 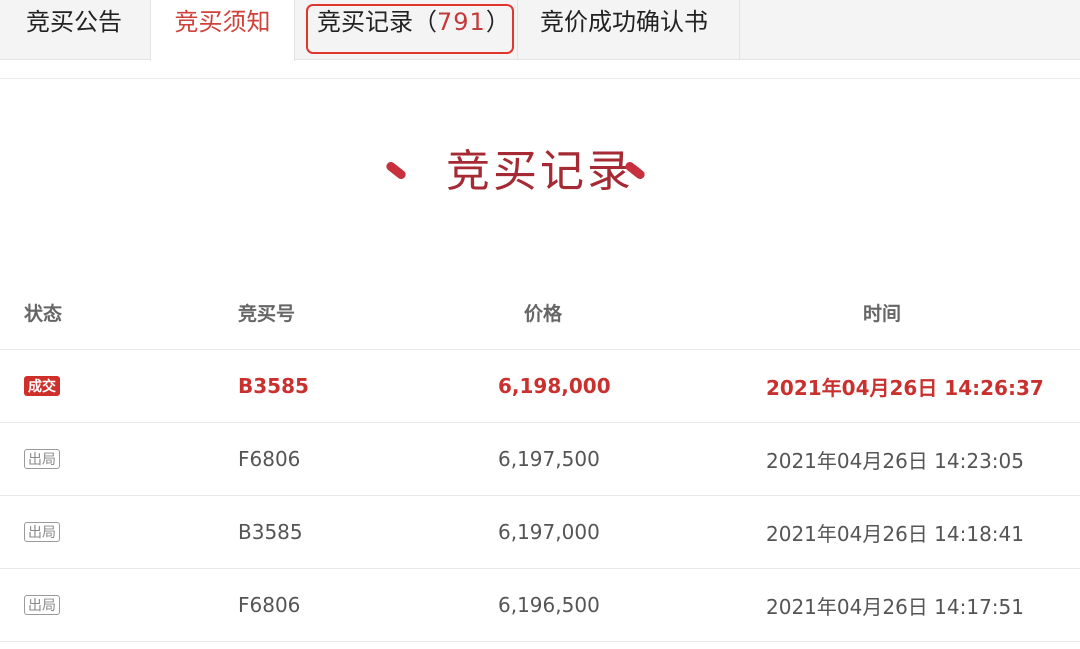 I want to click on status-cell: 成交, so click(x=42, y=386).